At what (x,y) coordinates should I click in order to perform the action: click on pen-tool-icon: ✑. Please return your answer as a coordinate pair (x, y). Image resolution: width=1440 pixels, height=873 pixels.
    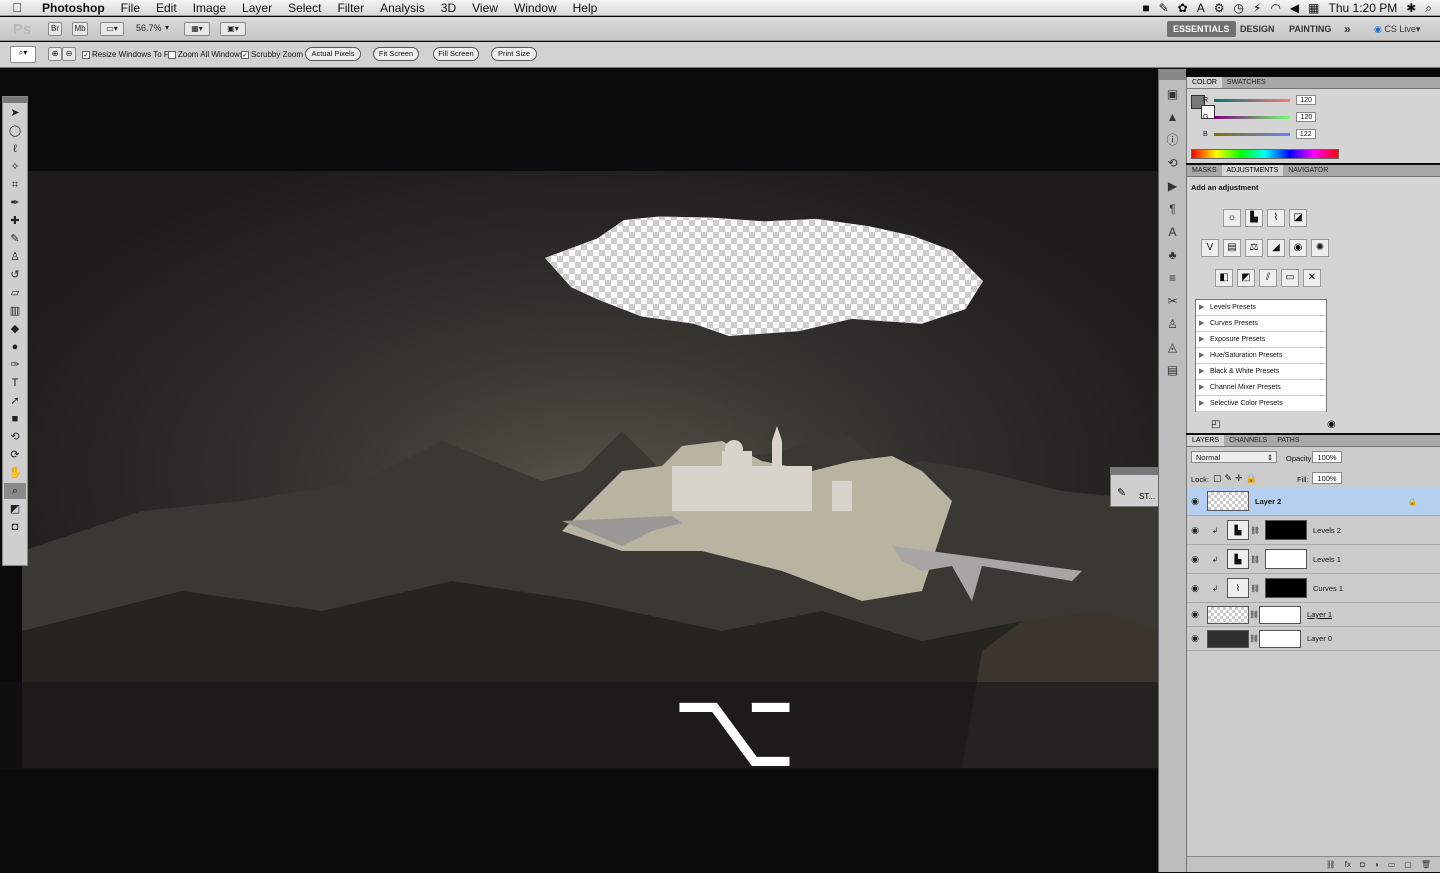
    Looking at the image, I should click on (15, 365).